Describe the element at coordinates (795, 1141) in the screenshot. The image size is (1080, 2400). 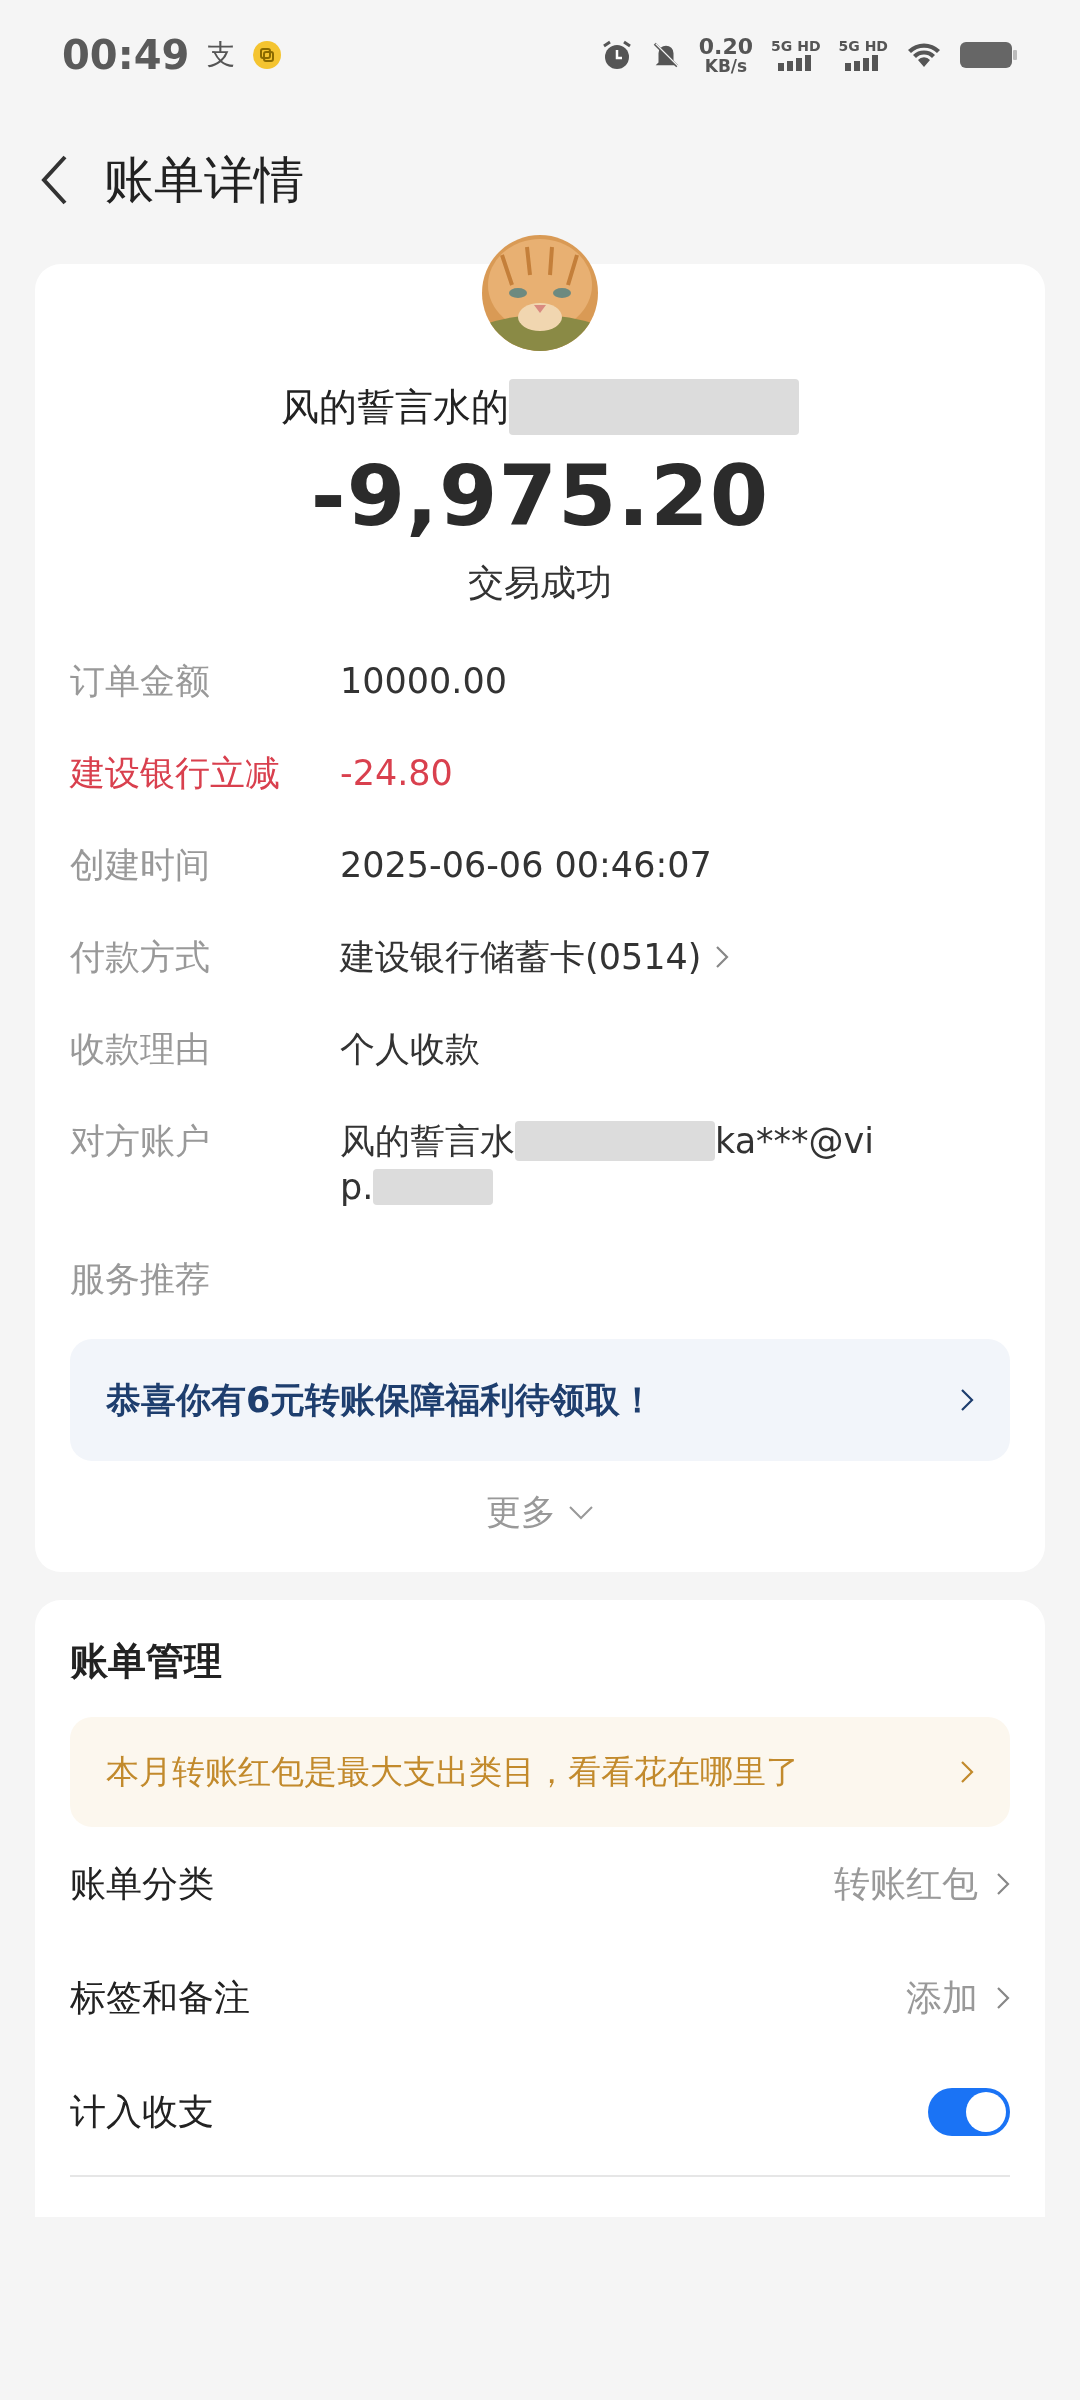
I see `detail-value: ka***@vi` at that location.